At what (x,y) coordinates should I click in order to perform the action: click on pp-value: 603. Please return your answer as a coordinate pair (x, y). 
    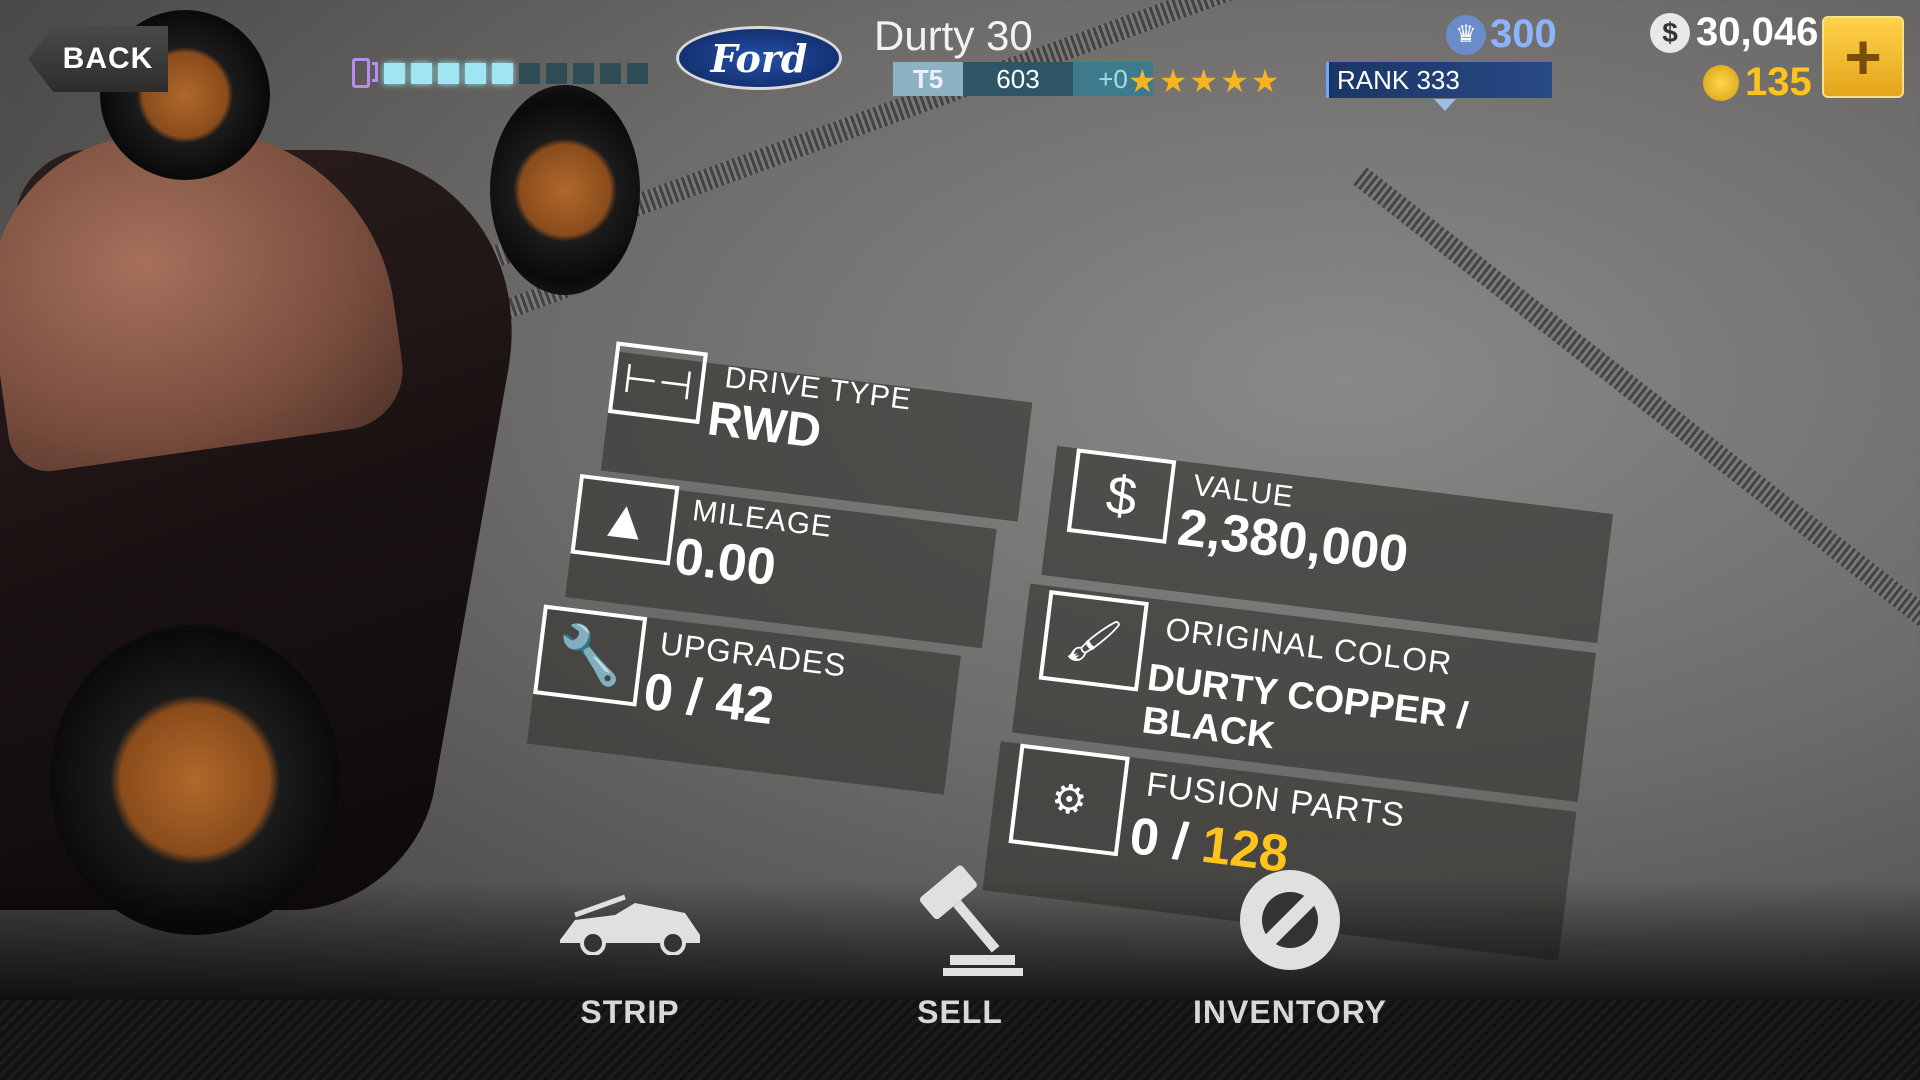
    Looking at the image, I should click on (1018, 79).